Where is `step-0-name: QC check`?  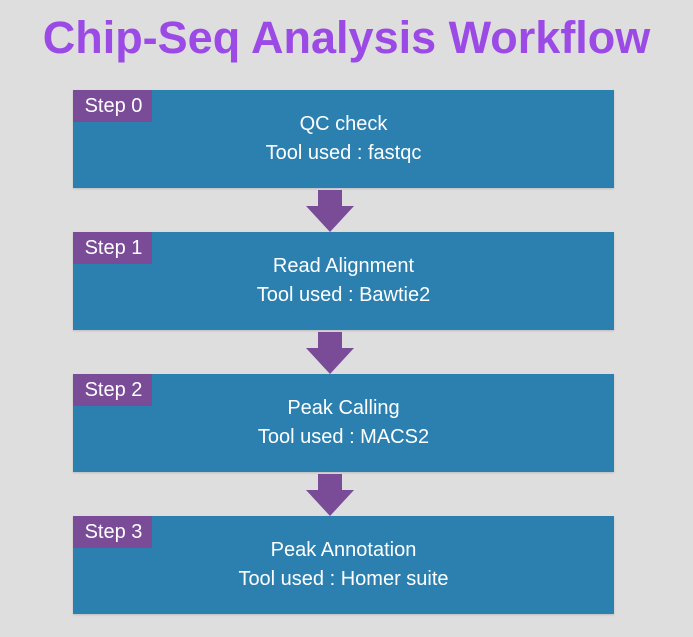 step-0-name: QC check is located at coordinates (343, 124).